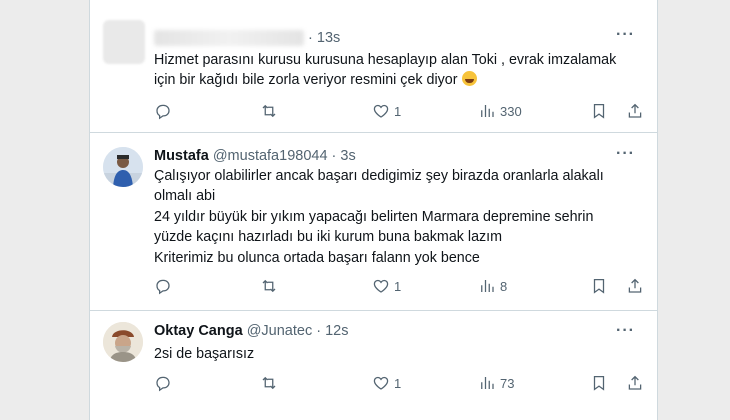  I want to click on author-handle: @Junatec, so click(280, 331).